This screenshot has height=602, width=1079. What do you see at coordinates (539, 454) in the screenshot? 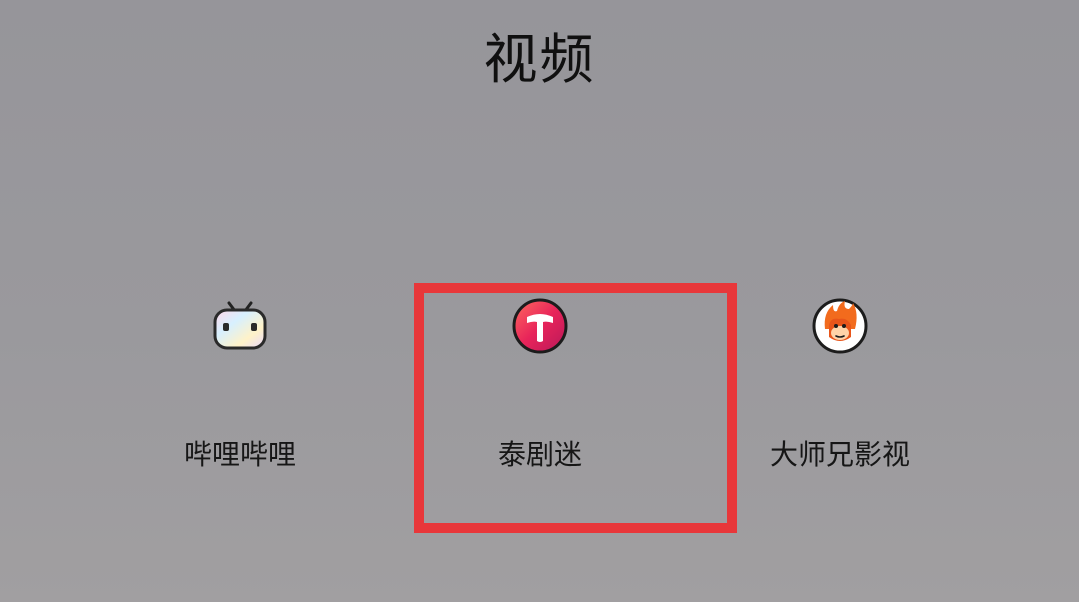
I see `app-label-taijumi: 泰剧迷` at bounding box center [539, 454].